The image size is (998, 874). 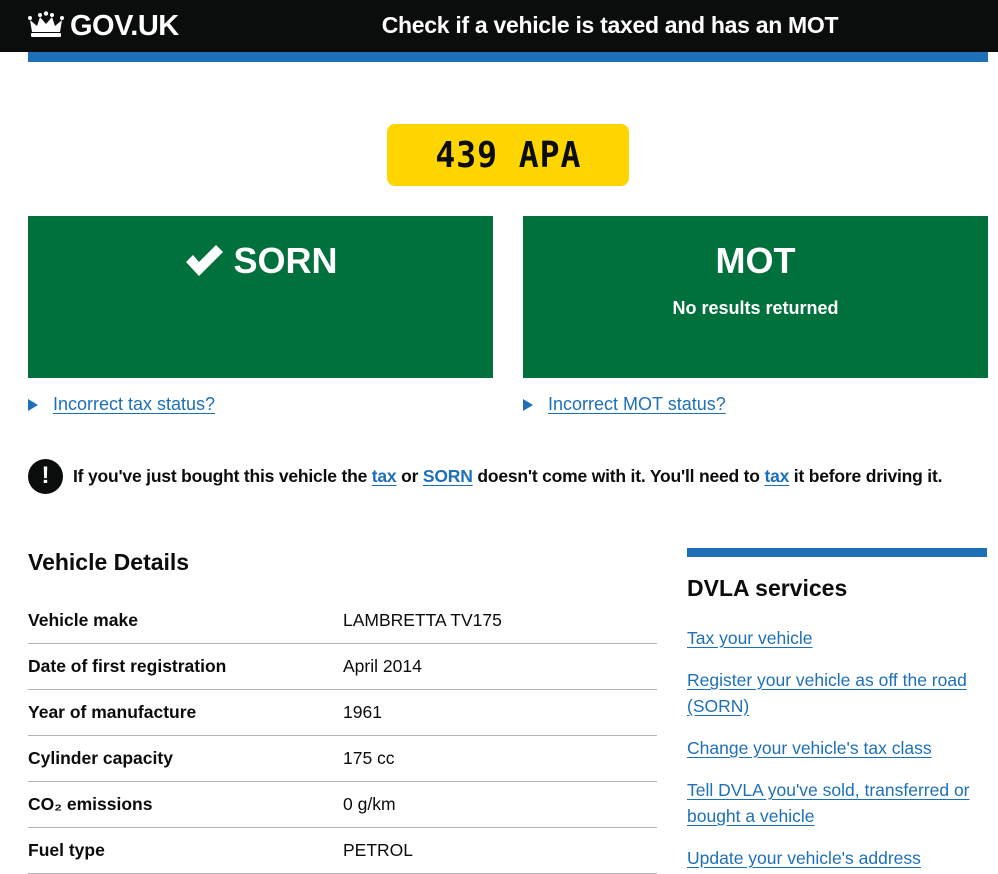 What do you see at coordinates (222, 475) in the screenshot?
I see `warning-part: If you've just bought this vehicle the` at bounding box center [222, 475].